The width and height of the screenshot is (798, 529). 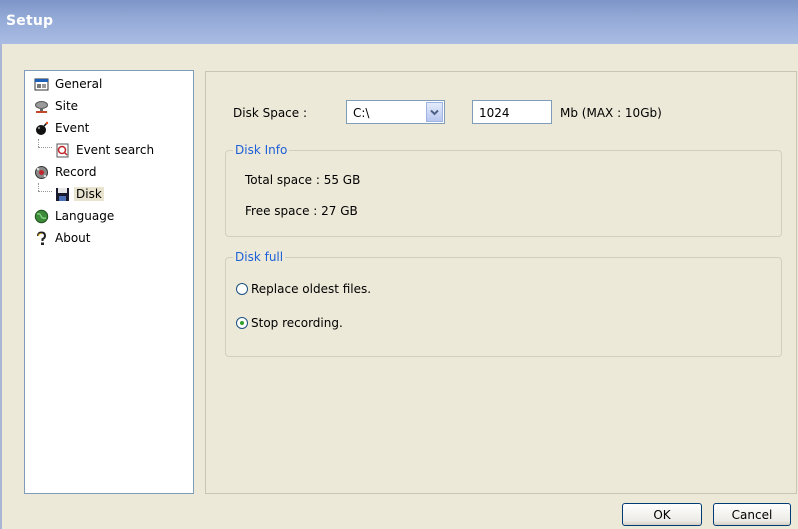 I want to click on record-icon, so click(x=41, y=172).